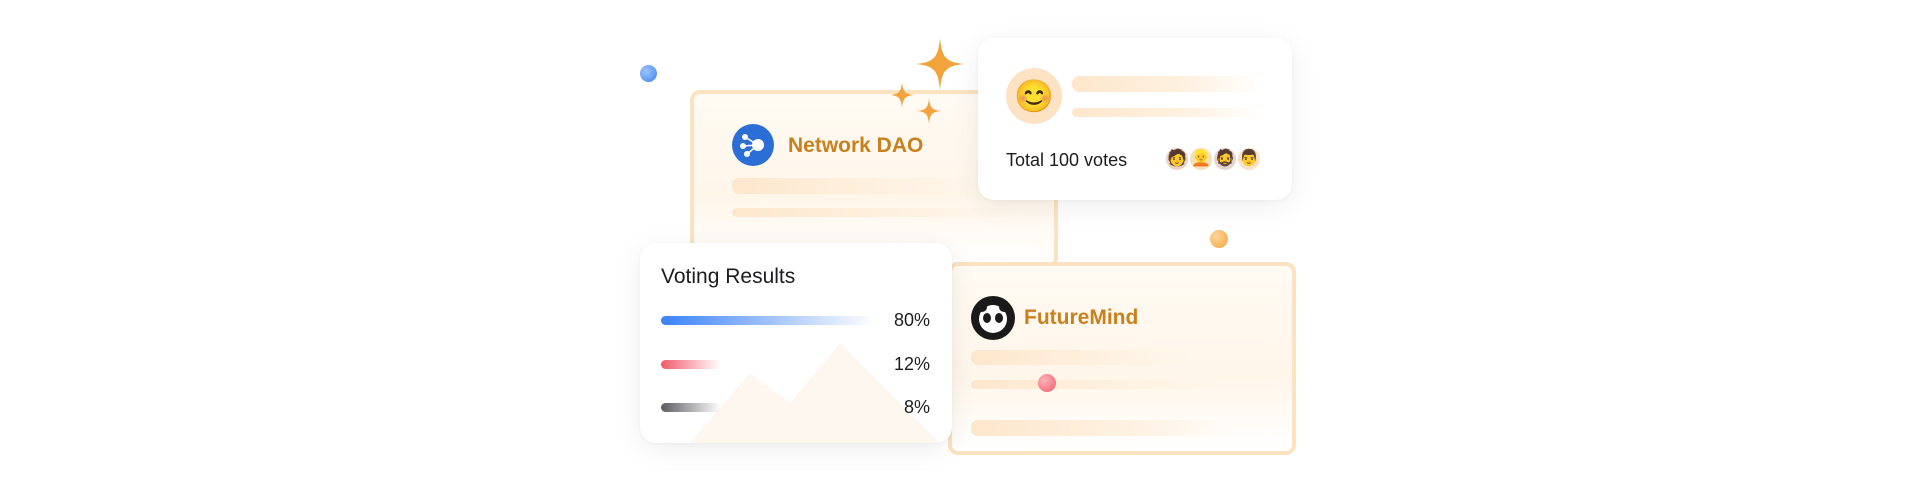  What do you see at coordinates (911, 364) in the screenshot?
I see `result-percent-2: 12%` at bounding box center [911, 364].